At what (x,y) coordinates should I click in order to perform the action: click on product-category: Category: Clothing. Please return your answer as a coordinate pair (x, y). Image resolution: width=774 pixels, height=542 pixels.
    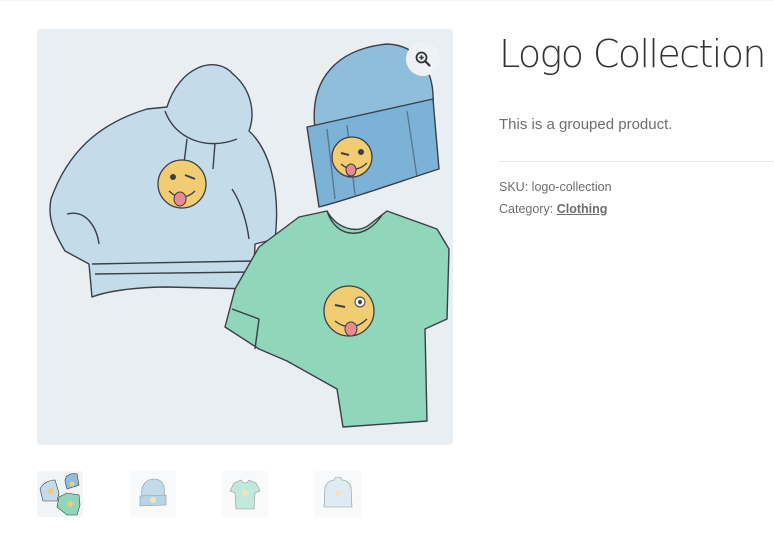
    Looking at the image, I should click on (553, 209).